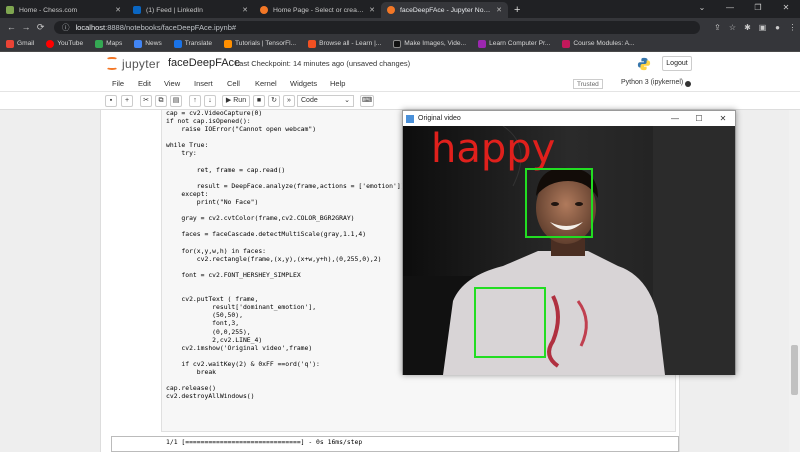 This screenshot has width=800, height=452. I want to click on cut-icon: ✂, so click(146, 101).